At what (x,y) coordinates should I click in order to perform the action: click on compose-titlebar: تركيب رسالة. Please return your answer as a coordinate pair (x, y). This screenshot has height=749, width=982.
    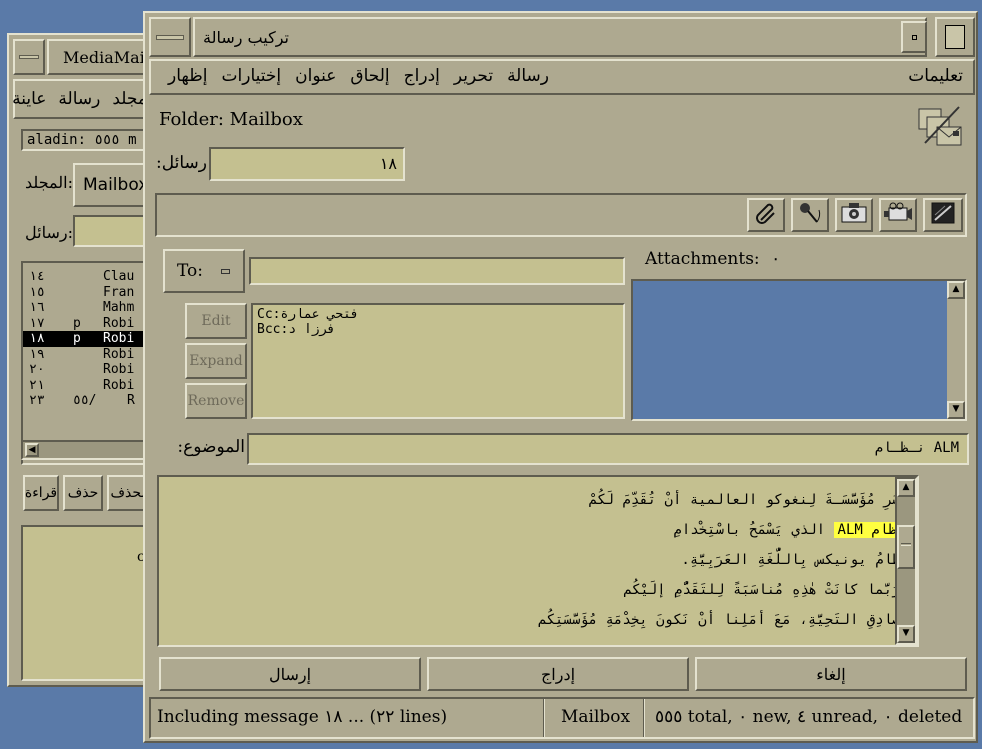
    Looking at the image, I should click on (560, 37).